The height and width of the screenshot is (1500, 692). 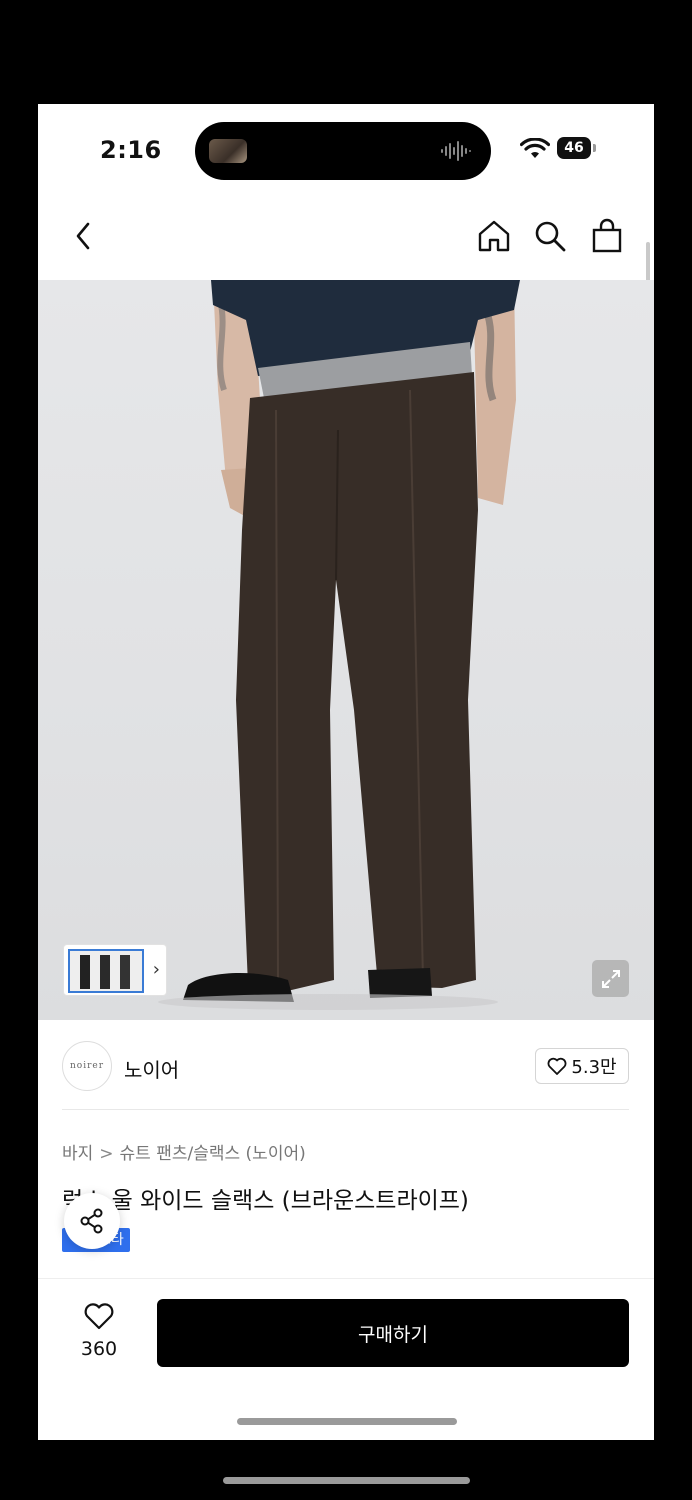 I want to click on home-icon, so click(x=494, y=236).